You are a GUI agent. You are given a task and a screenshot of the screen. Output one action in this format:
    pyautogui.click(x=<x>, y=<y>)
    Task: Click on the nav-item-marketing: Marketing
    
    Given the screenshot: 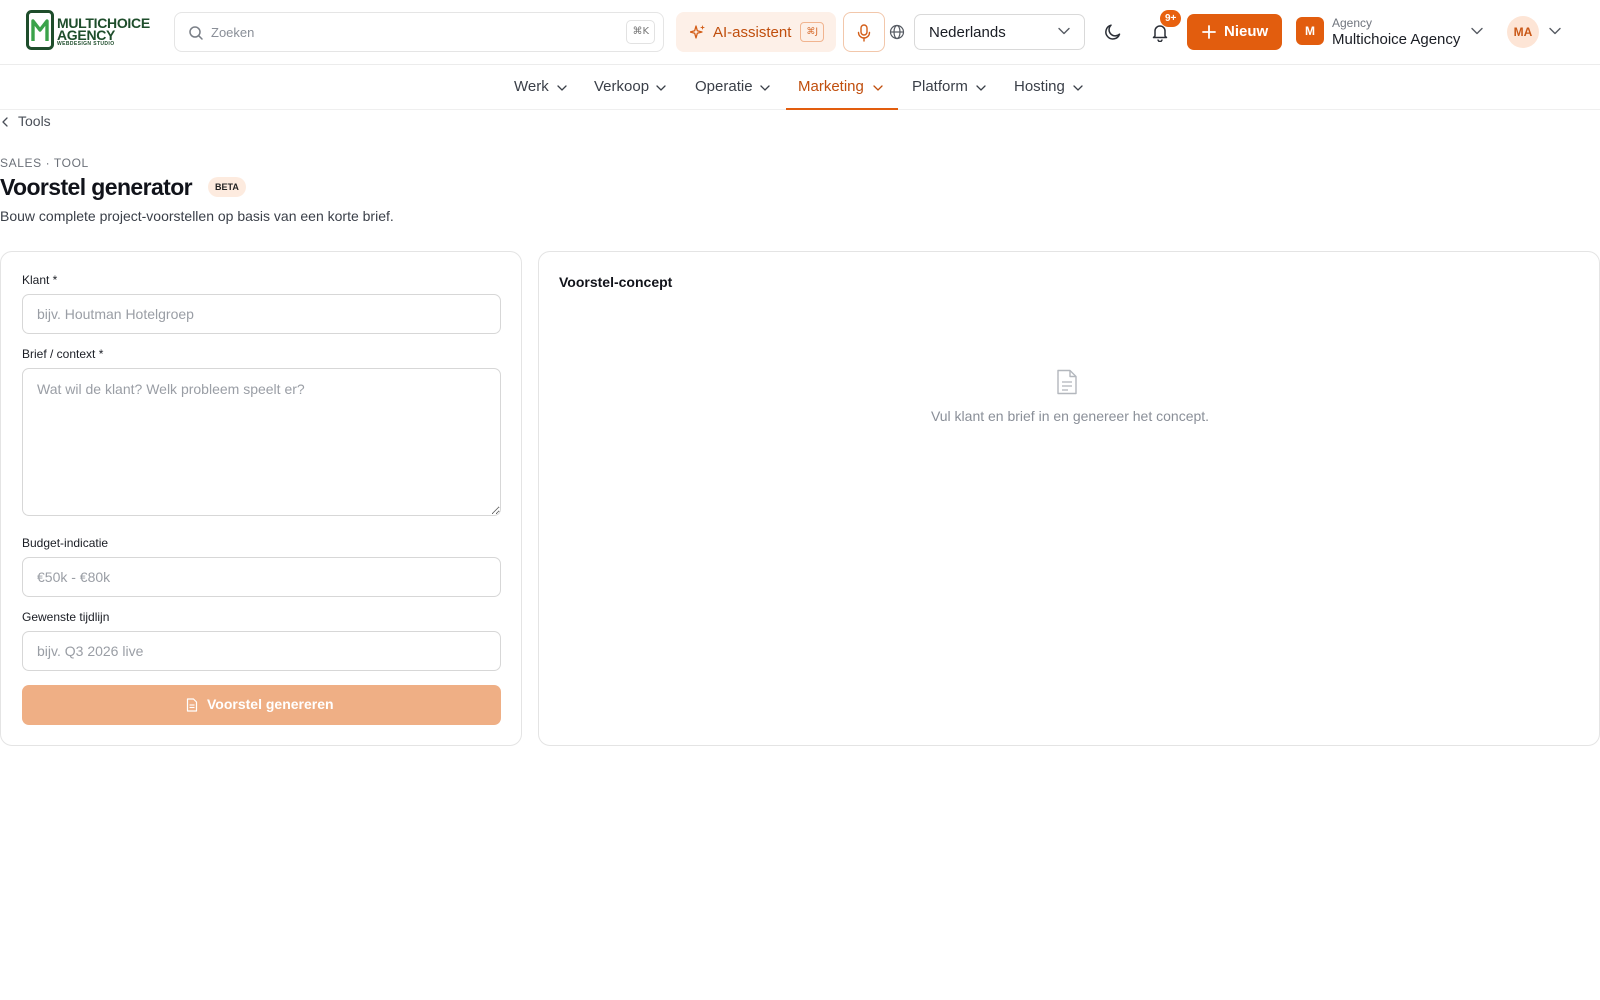 What is the action you would take?
    pyautogui.click(x=842, y=87)
    